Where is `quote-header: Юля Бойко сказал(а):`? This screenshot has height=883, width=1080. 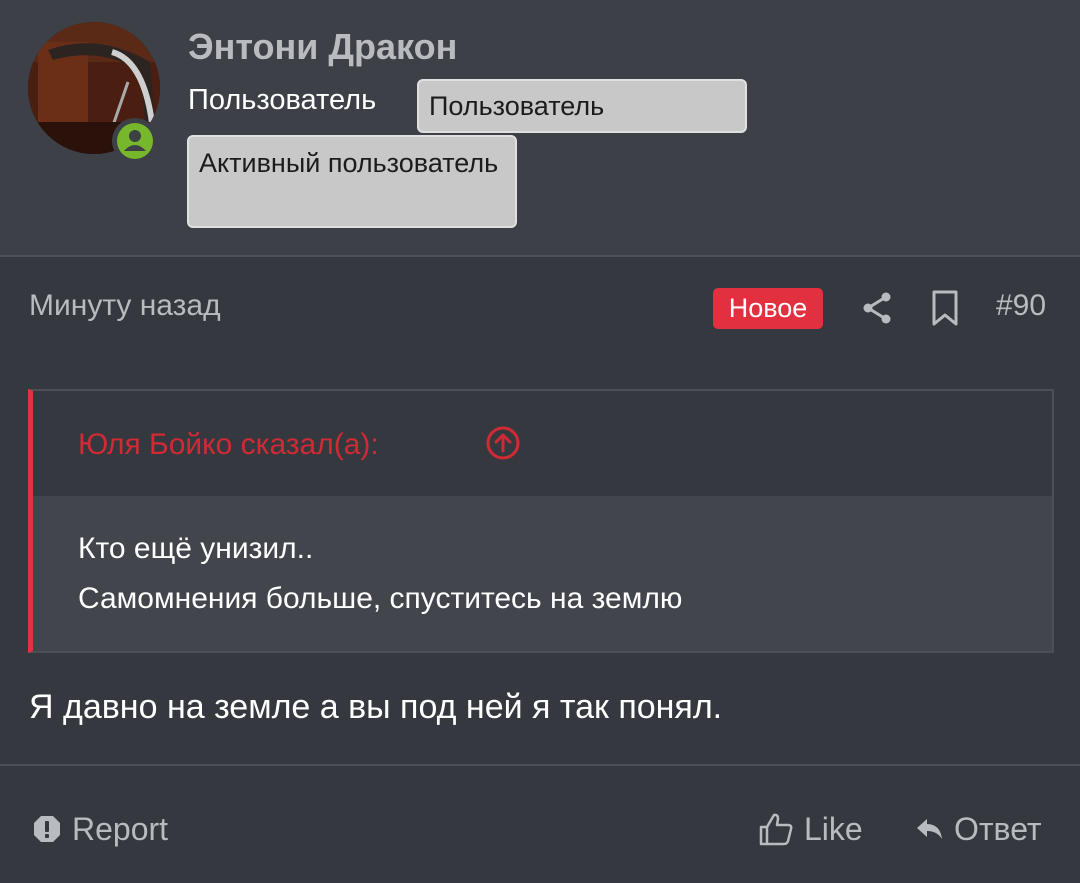 quote-header: Юля Бойко сказал(а): is located at coordinates (542, 443).